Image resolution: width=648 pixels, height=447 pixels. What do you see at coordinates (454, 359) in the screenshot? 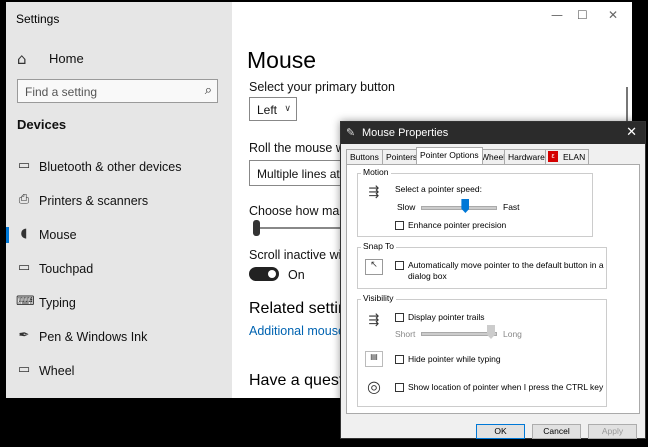
I see `hide-pointer-label: Hide pointer while typing` at bounding box center [454, 359].